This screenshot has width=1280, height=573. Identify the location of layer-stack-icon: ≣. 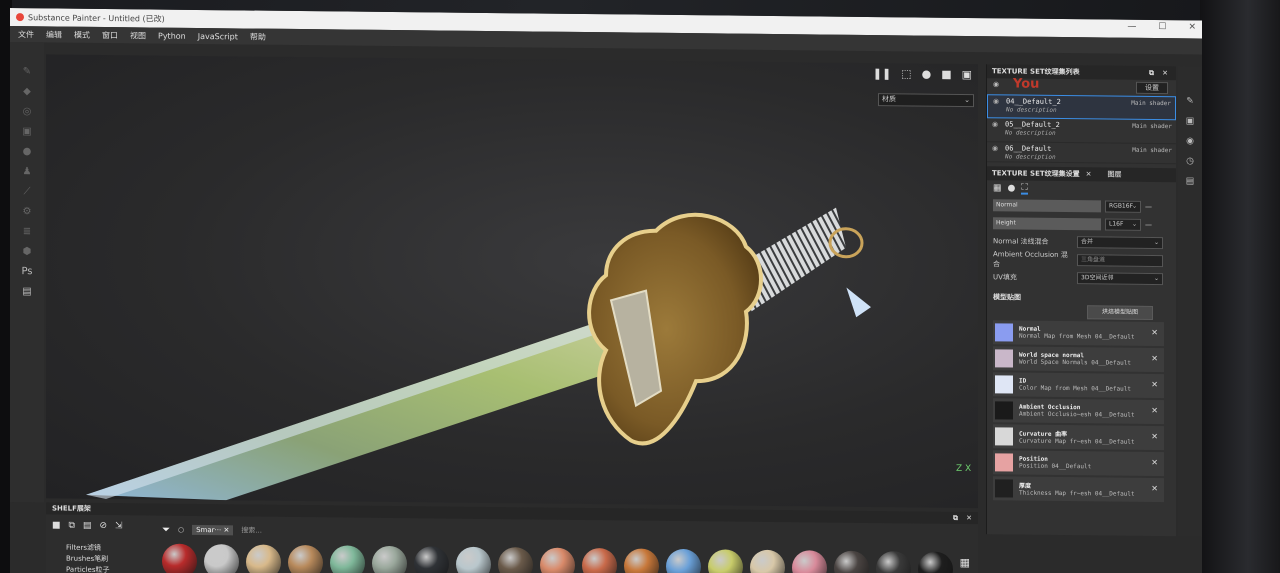
(27, 232).